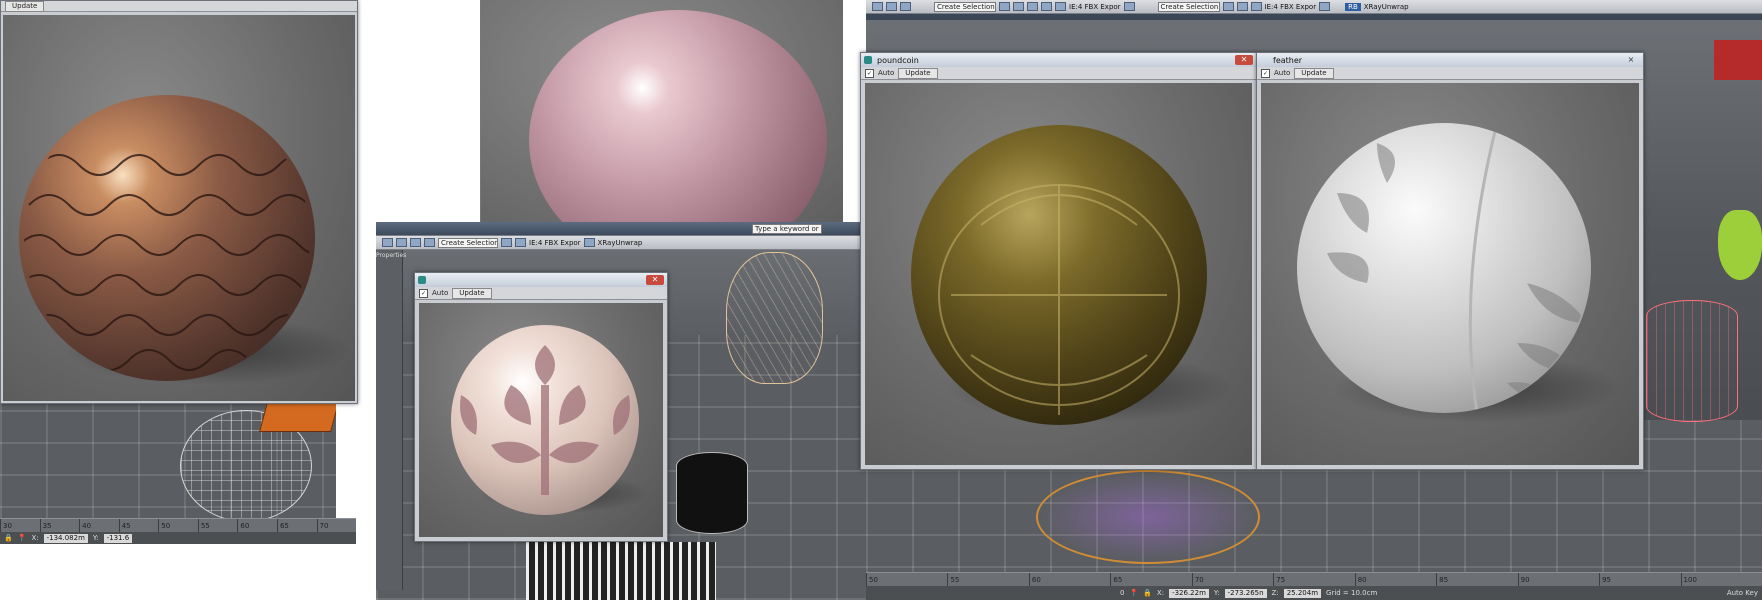 Image resolution: width=1762 pixels, height=600 pixels. Describe the element at coordinates (1058, 274) in the screenshot. I see `poundcoin-preview` at that location.